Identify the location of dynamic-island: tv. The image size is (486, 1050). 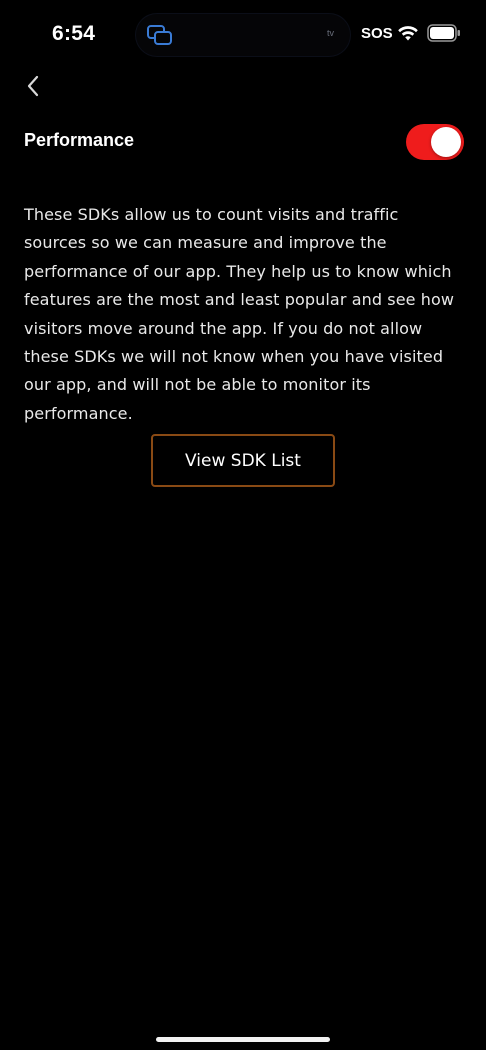
(243, 35).